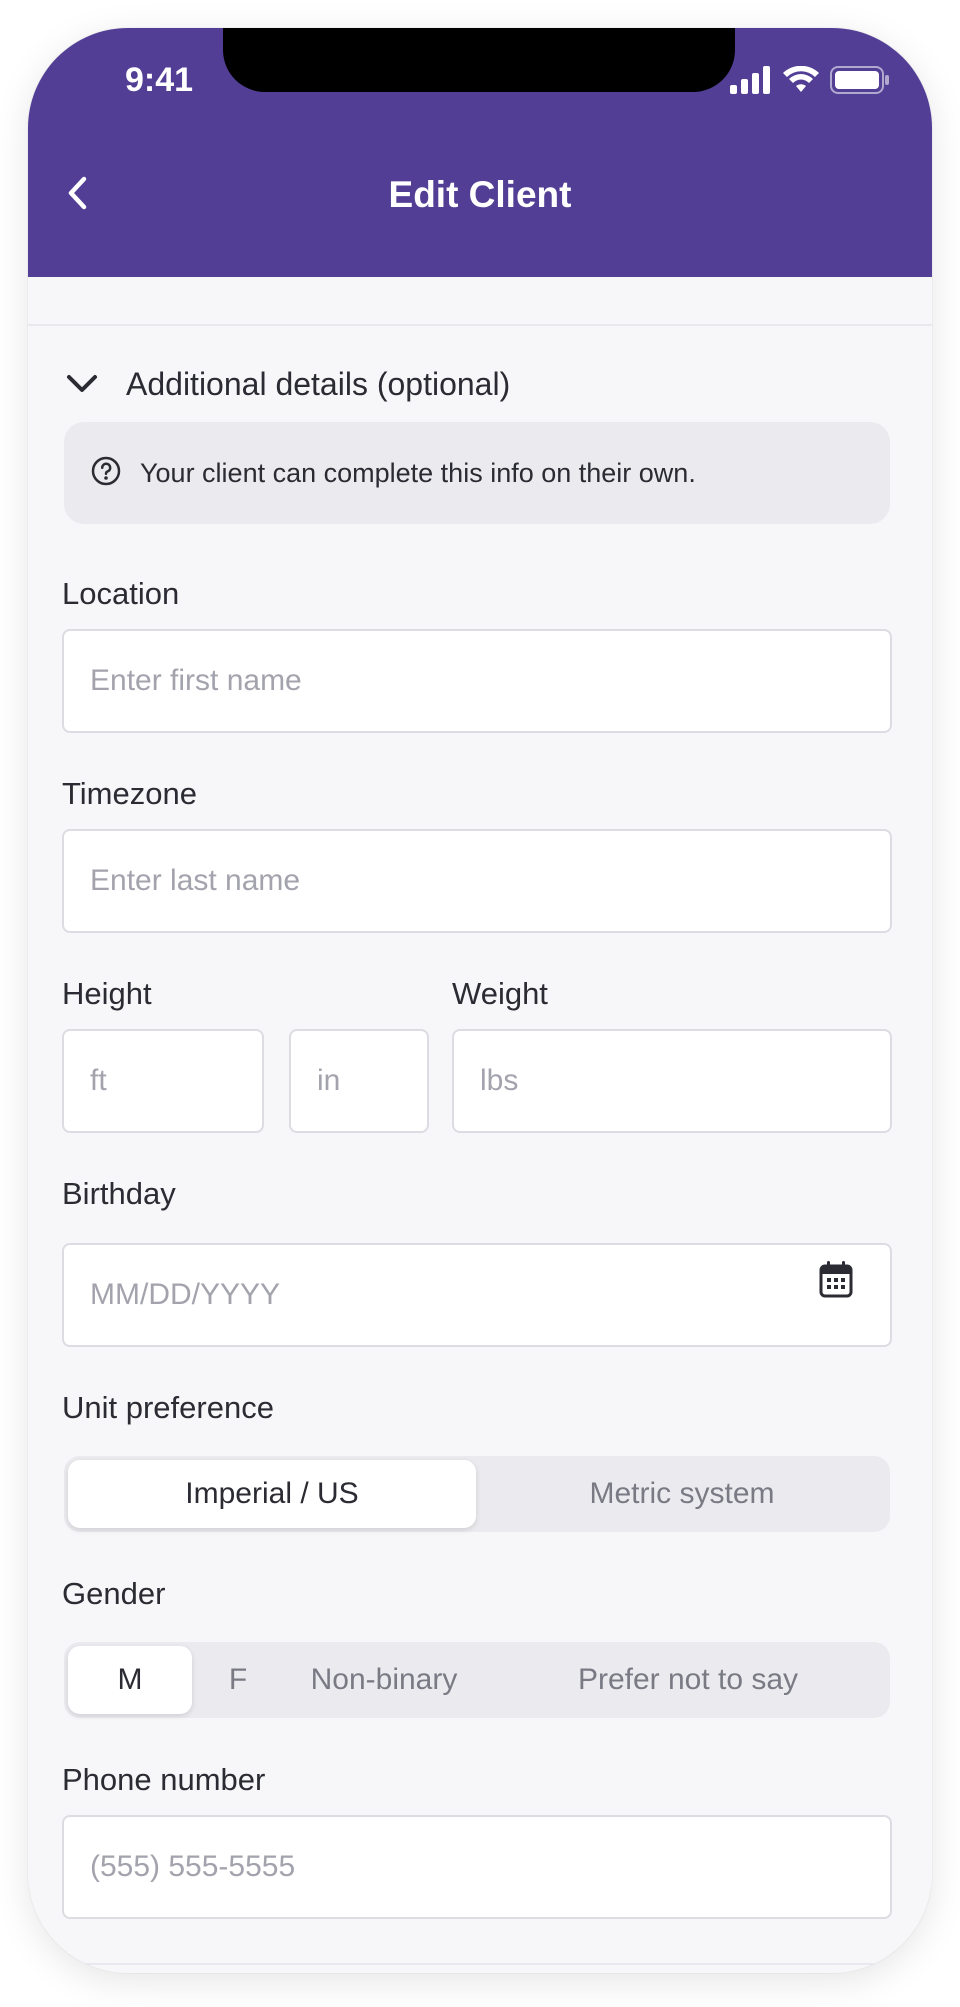 This screenshot has width=960, height=2007. I want to click on unit-option-imperial: Imperial / US, so click(272, 1494).